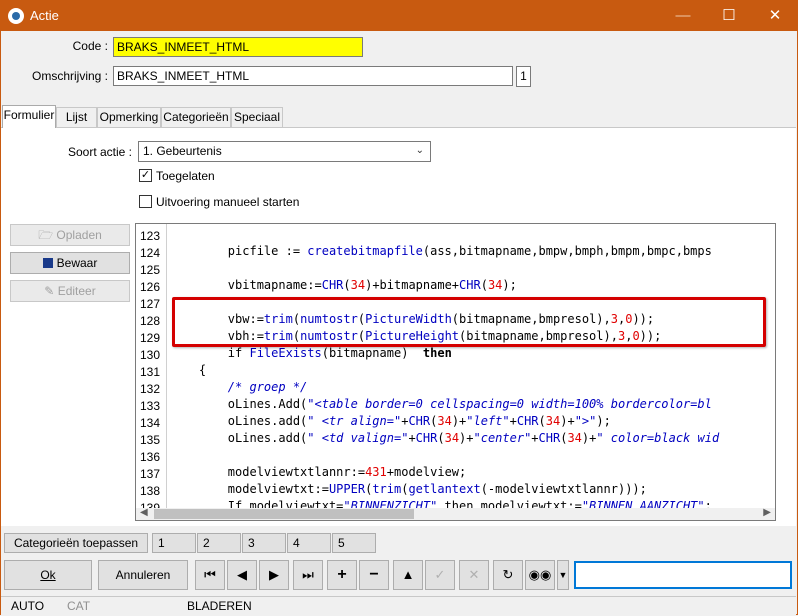 The height and width of the screenshot is (616, 798). What do you see at coordinates (150, 474) in the screenshot?
I see `line-number: 137` at bounding box center [150, 474].